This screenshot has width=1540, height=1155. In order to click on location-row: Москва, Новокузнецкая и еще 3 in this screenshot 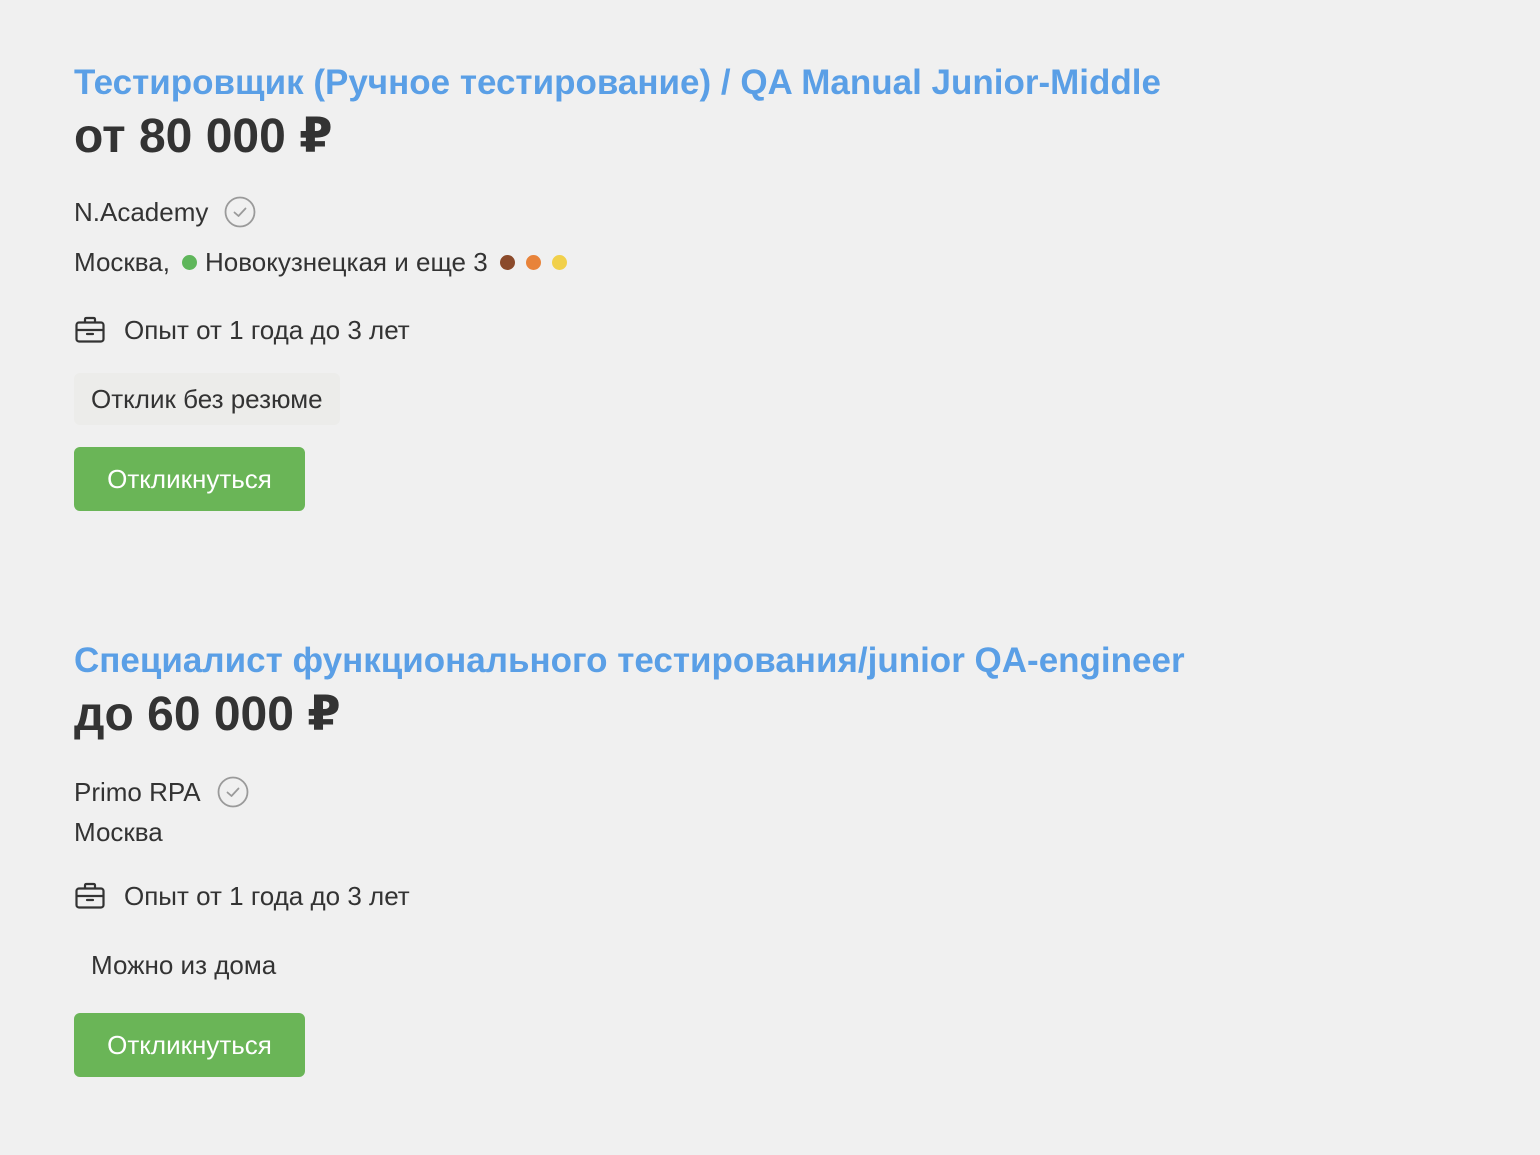, I will do `click(774, 262)`.